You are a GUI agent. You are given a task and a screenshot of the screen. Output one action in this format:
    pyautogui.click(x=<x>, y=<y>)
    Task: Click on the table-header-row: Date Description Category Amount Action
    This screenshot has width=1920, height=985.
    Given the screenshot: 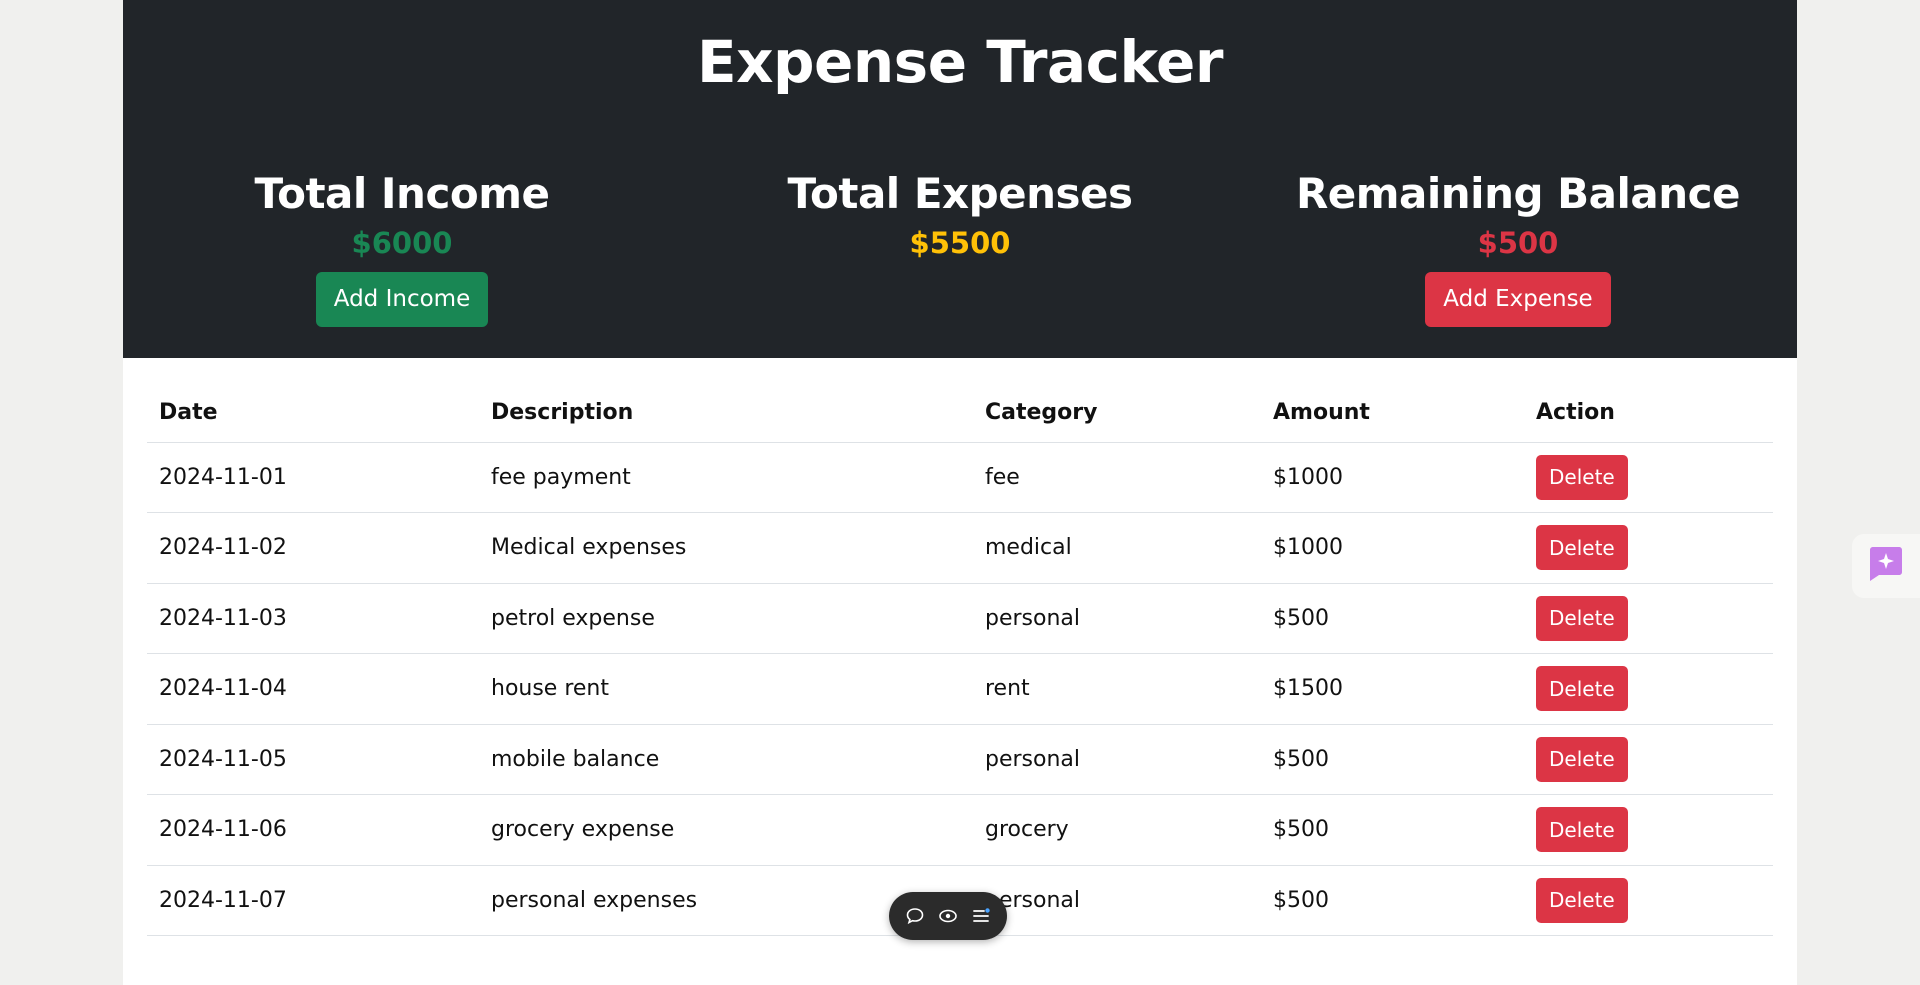 What is the action you would take?
    pyautogui.click(x=960, y=414)
    